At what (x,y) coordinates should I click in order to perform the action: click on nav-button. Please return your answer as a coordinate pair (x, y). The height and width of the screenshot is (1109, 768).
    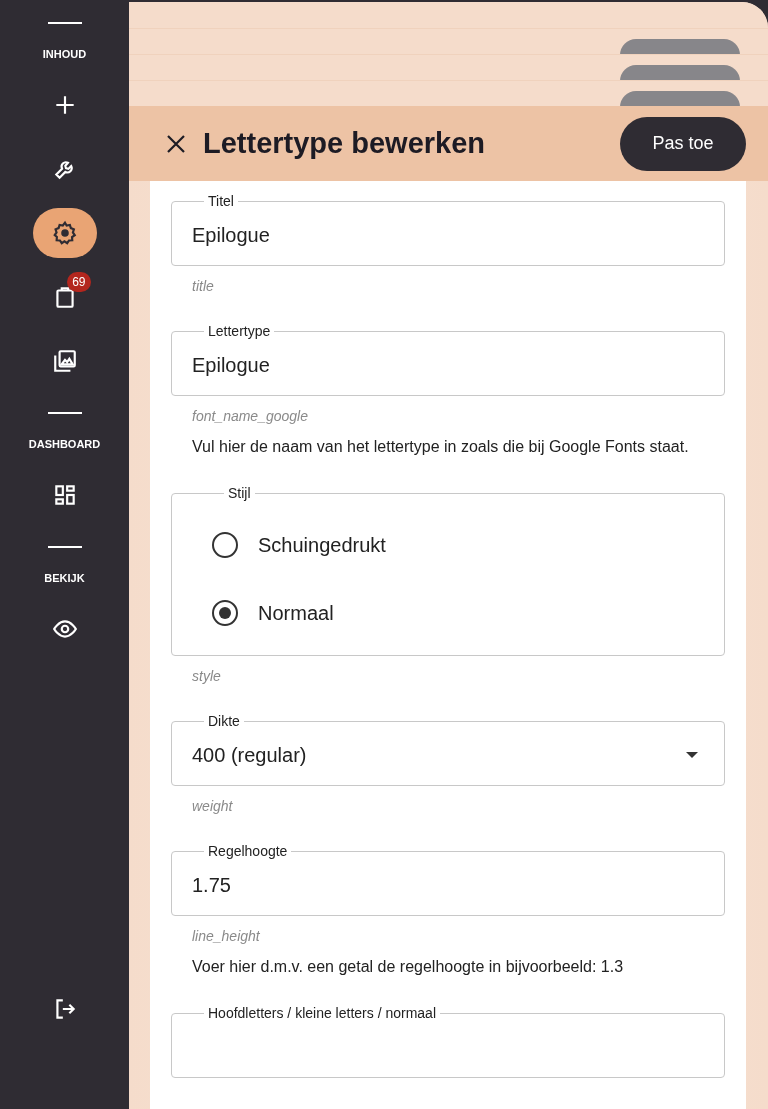
    Looking at the image, I should click on (64, 233).